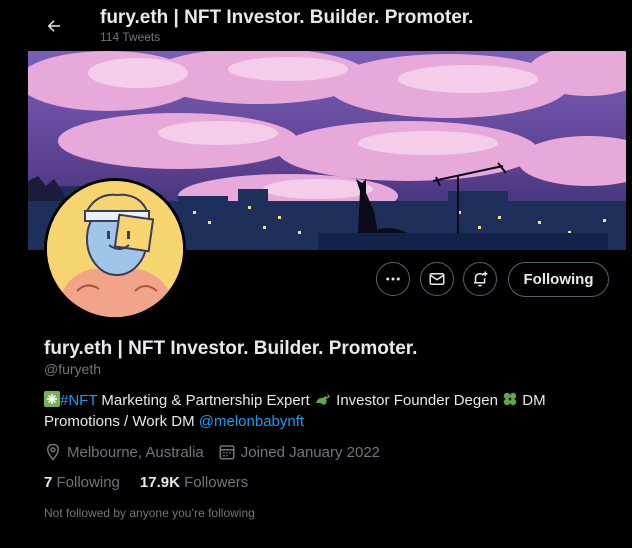 Image resolution: width=632 pixels, height=548 pixels. Describe the element at coordinates (73, 369) in the screenshot. I see `handle: @furyeth` at that location.